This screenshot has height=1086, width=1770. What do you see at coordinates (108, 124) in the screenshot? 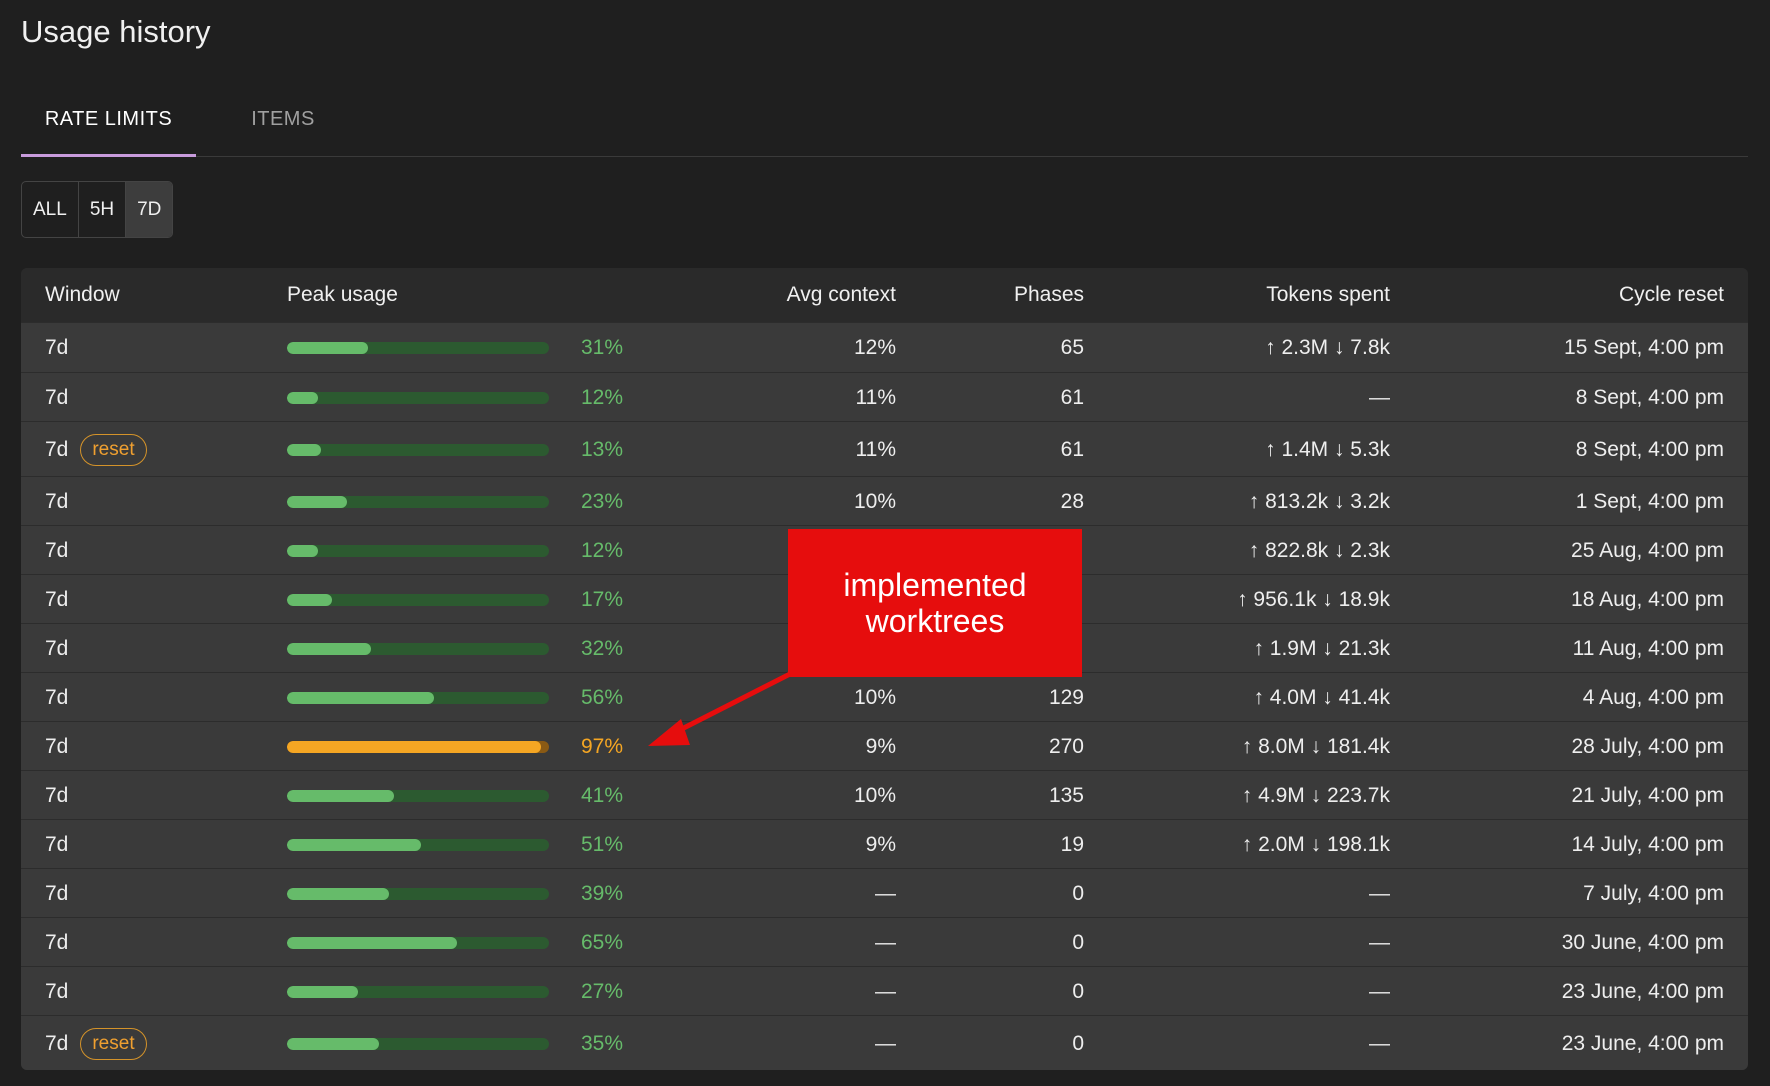
I see `tab-rate-limits: RATE LIMITS` at bounding box center [108, 124].